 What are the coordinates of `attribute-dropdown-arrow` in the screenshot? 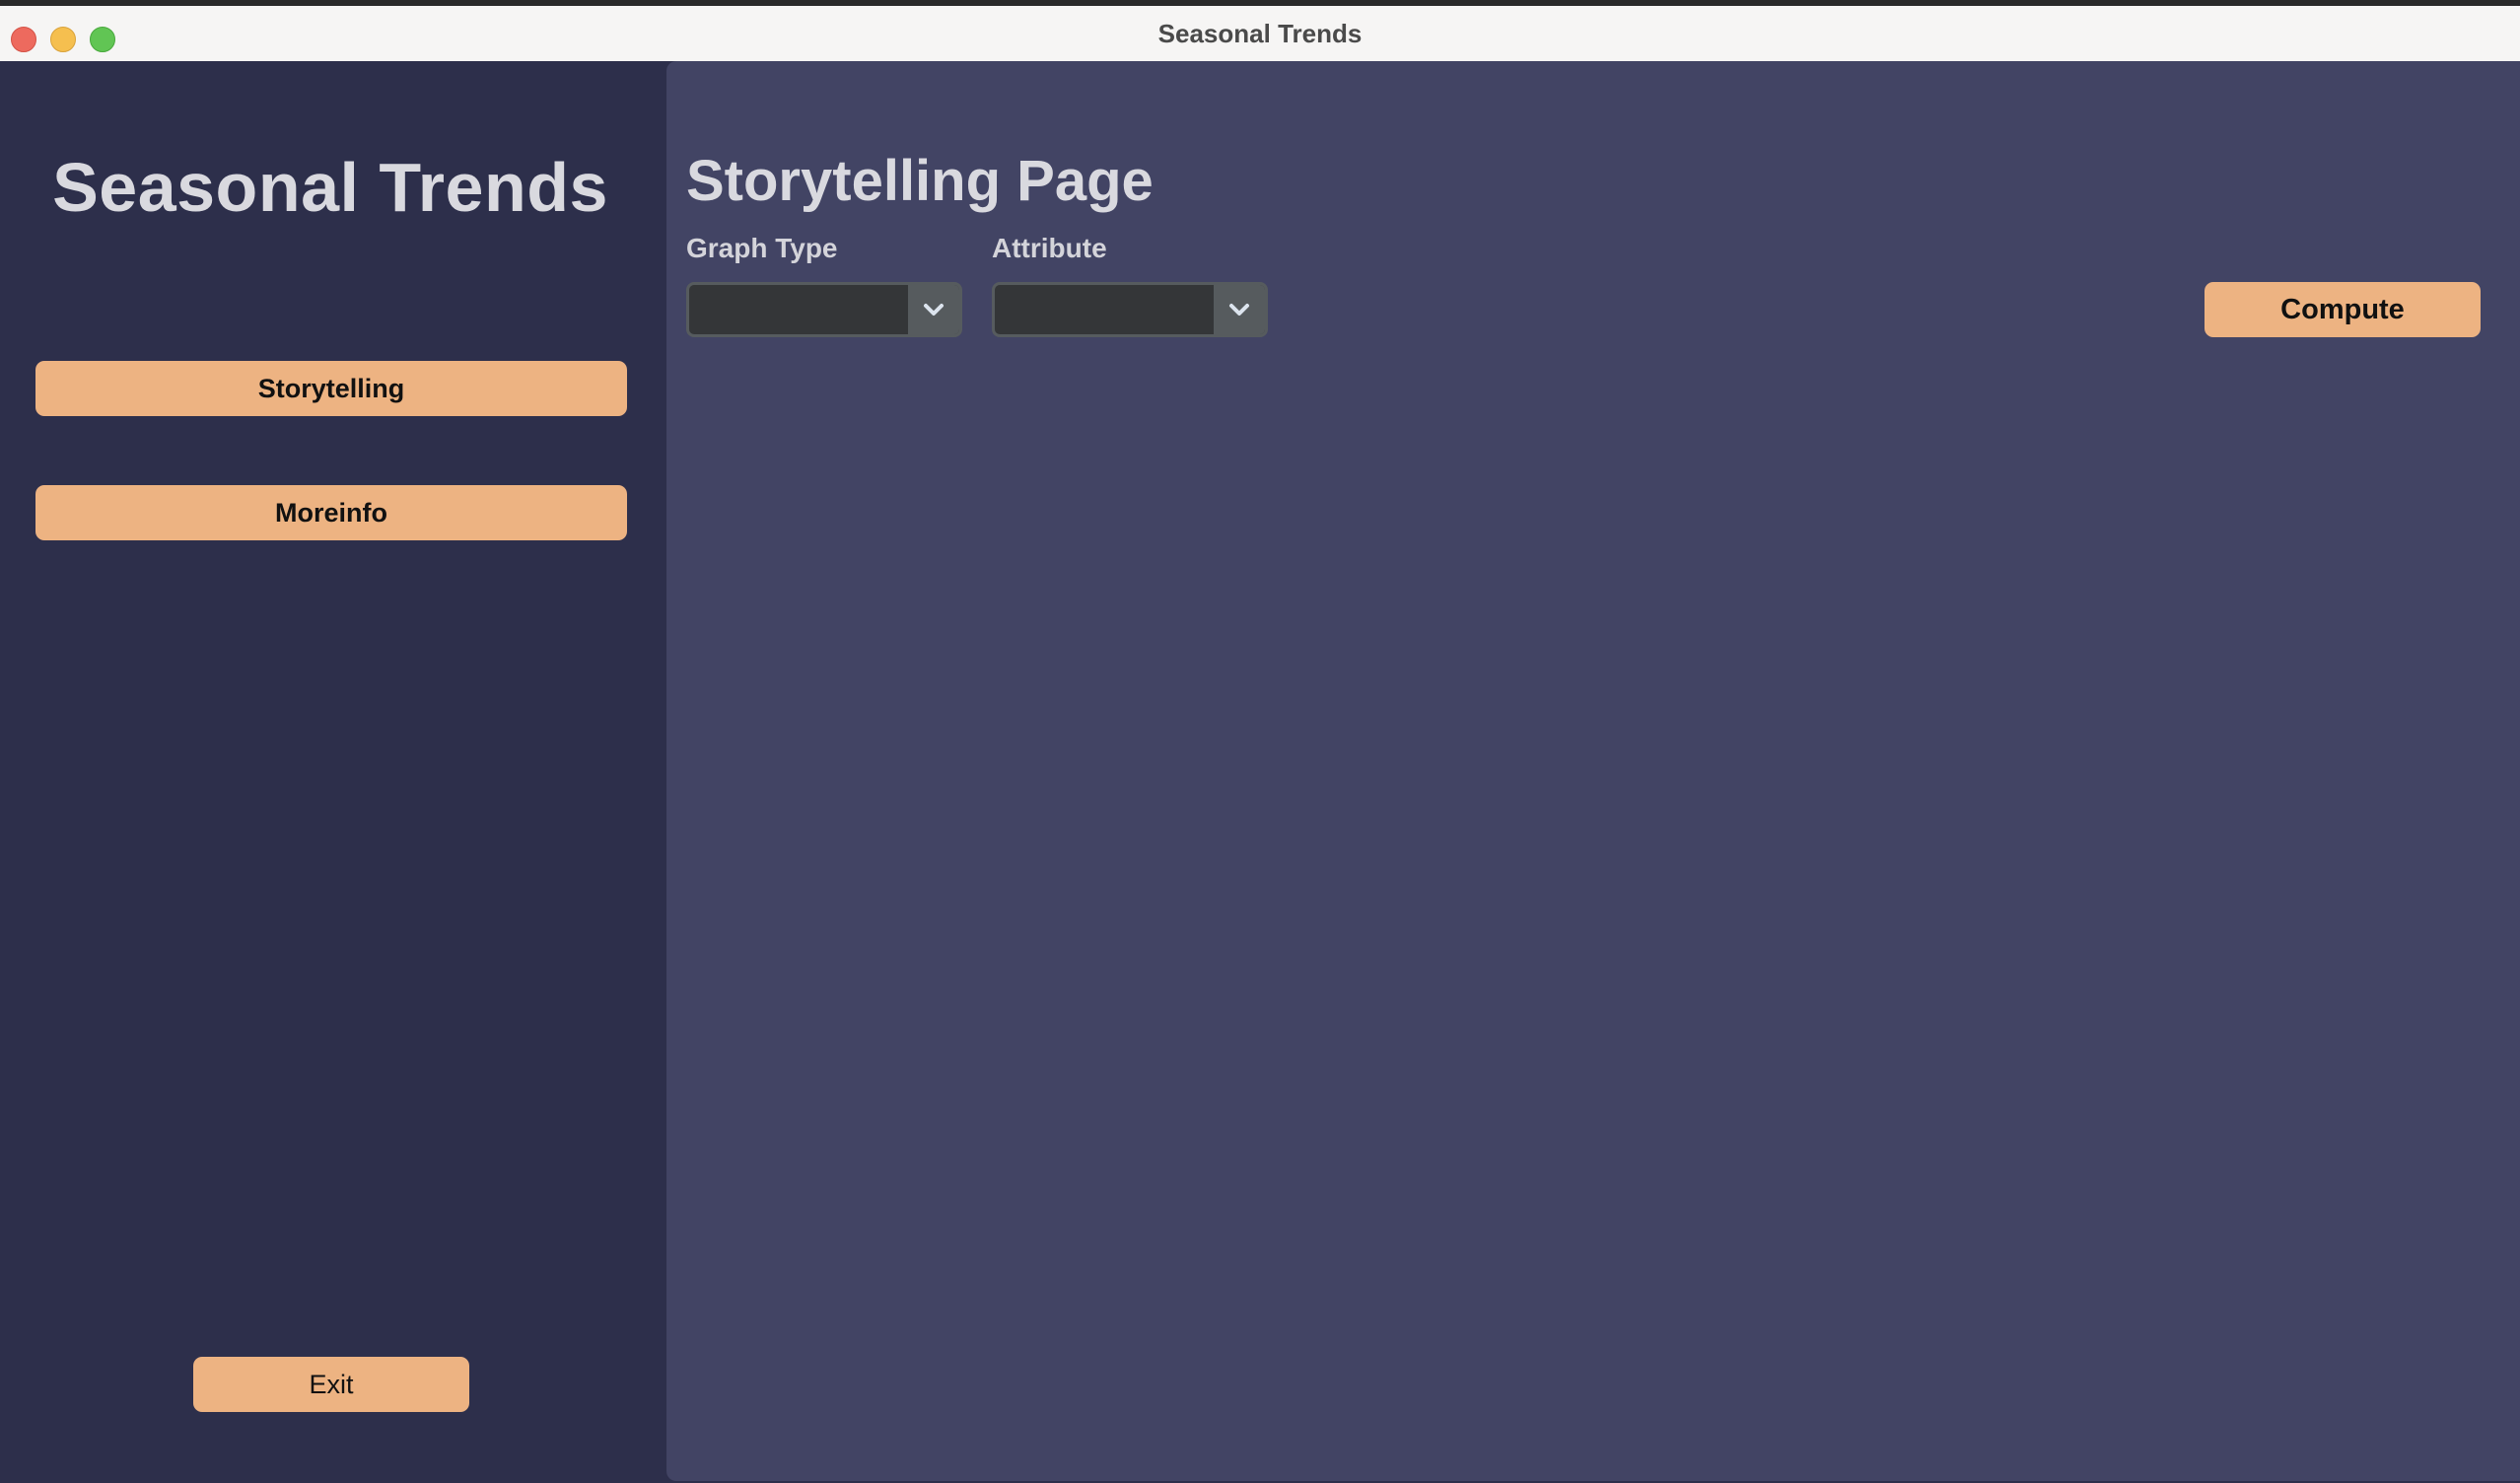 It's located at (1239, 309).